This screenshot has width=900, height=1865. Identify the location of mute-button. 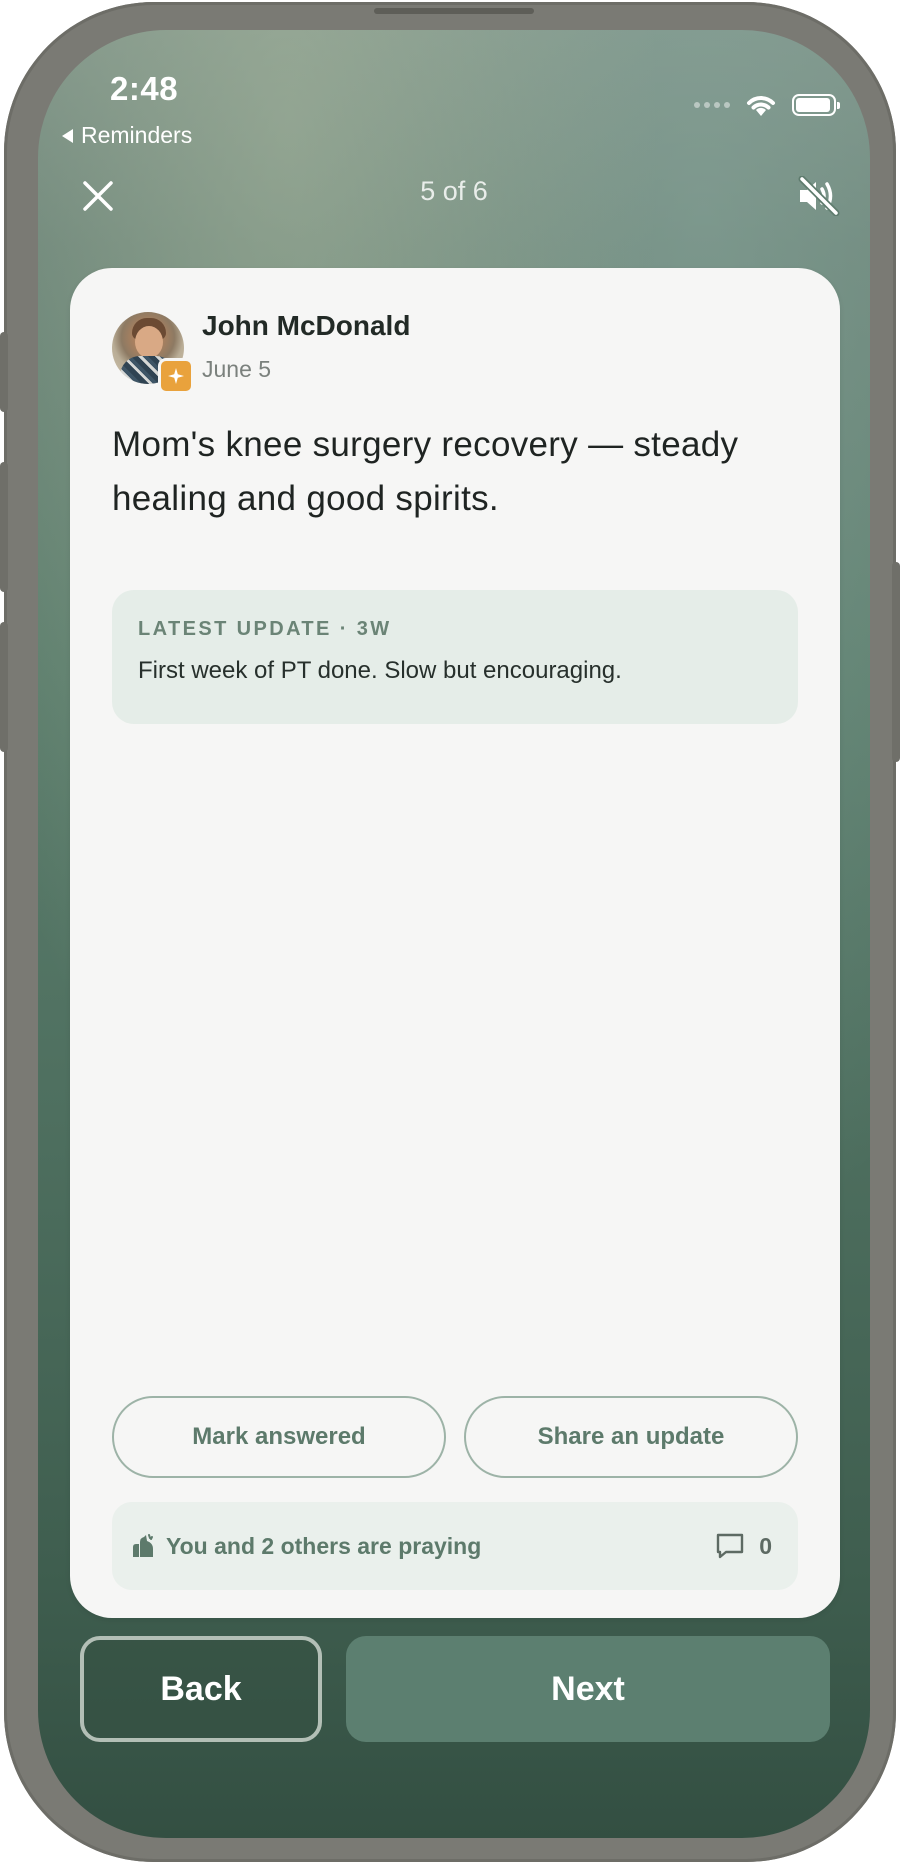
(818, 196).